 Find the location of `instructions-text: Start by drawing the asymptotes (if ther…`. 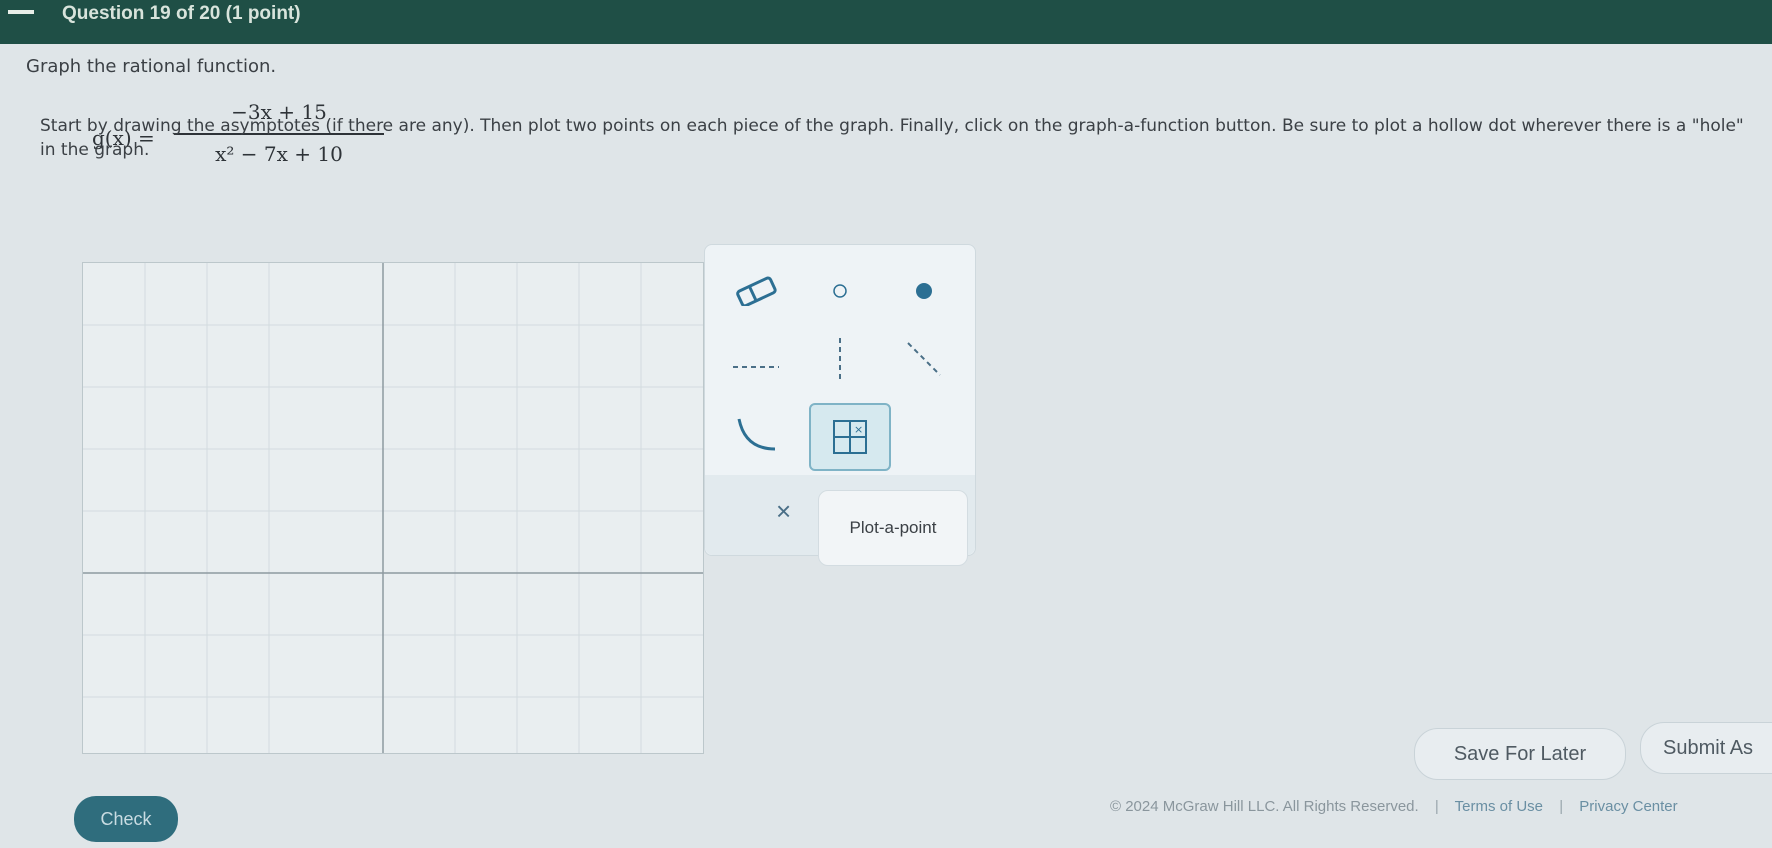

instructions-text: Start by drawing the asymptotes (if ther… is located at coordinates (892, 138).